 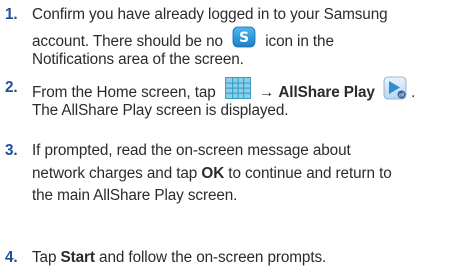 What do you see at coordinates (135, 195) in the screenshot?
I see `step-line: the main AllShare Play screen.` at bounding box center [135, 195].